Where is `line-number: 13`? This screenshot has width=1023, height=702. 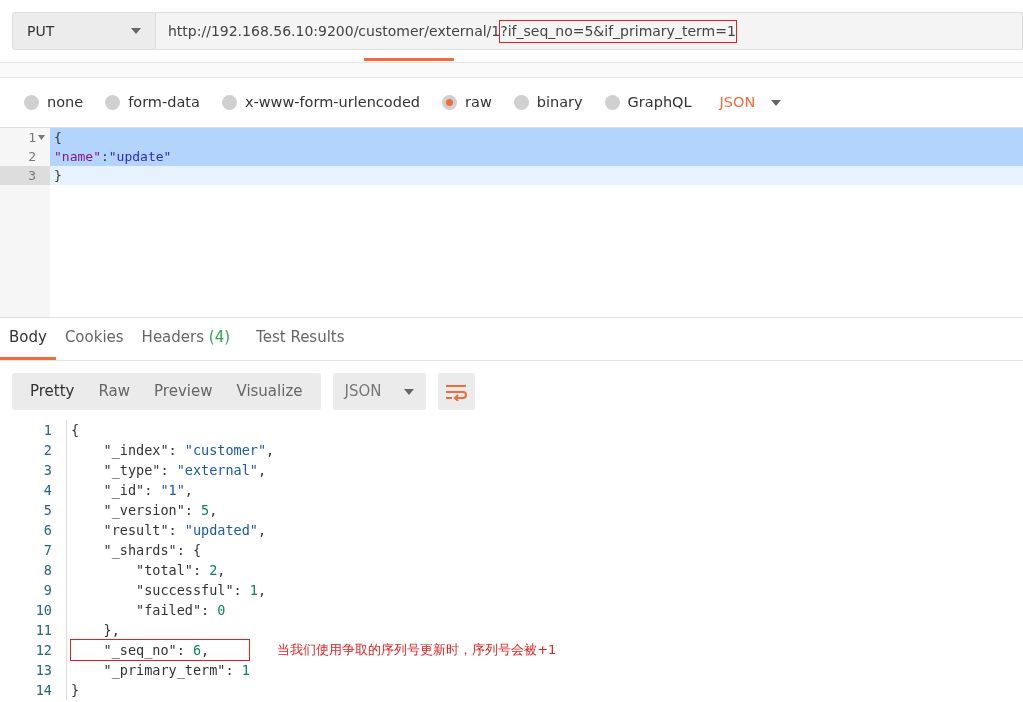 line-number: 13 is located at coordinates (43, 670).